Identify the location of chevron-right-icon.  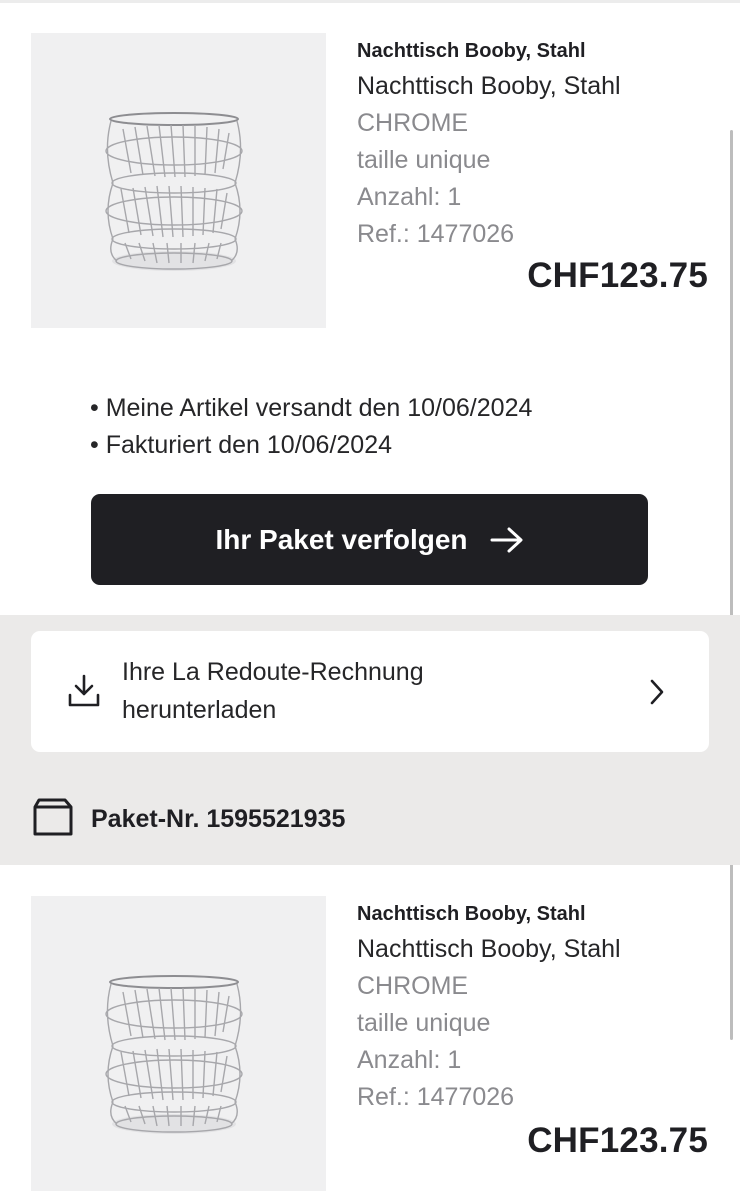
(657, 694).